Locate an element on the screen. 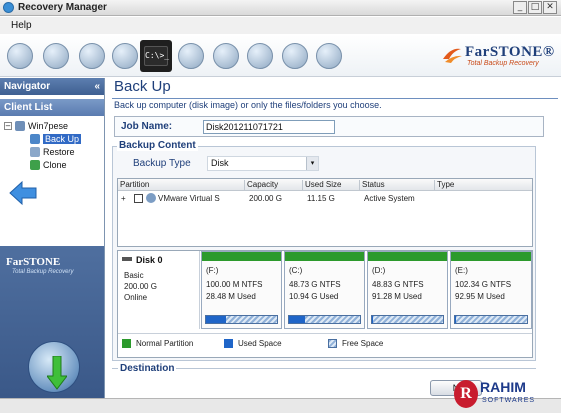 Image resolution: width=561 pixels, height=413 pixels. backup-content-title: Backup Content is located at coordinates (157, 145).